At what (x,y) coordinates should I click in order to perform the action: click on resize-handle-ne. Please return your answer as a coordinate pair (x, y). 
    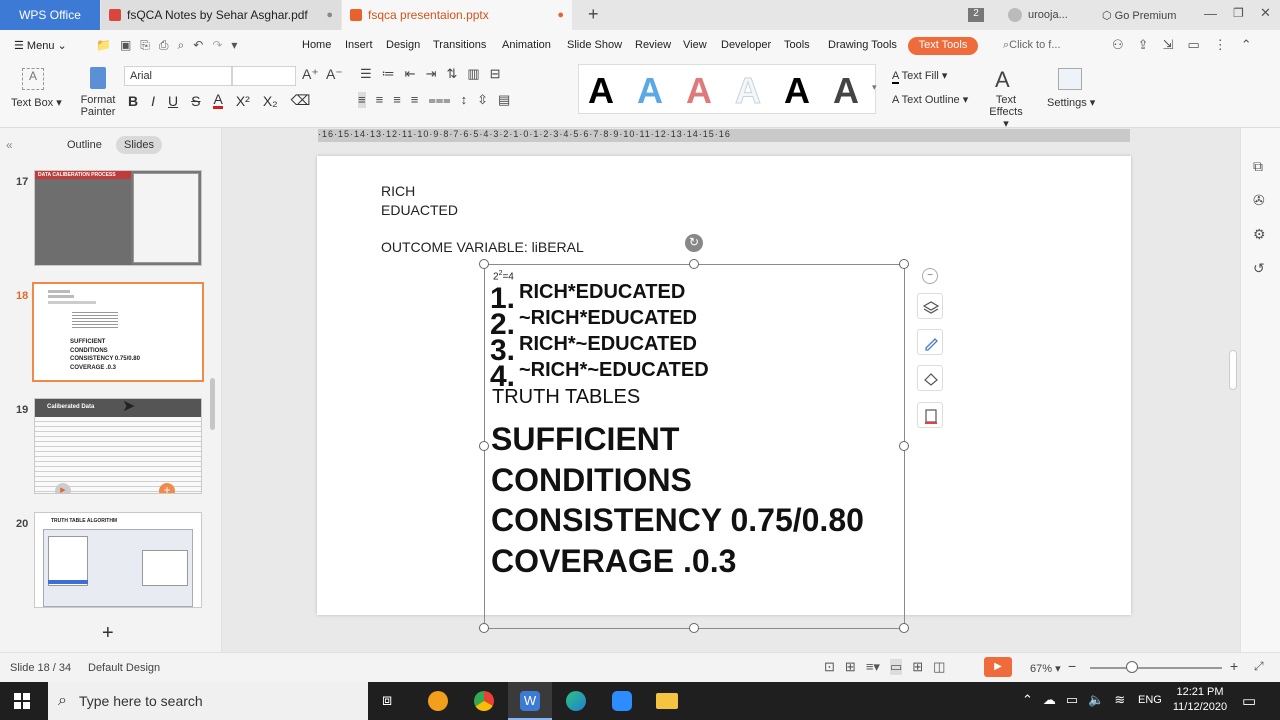
    Looking at the image, I should click on (904, 264).